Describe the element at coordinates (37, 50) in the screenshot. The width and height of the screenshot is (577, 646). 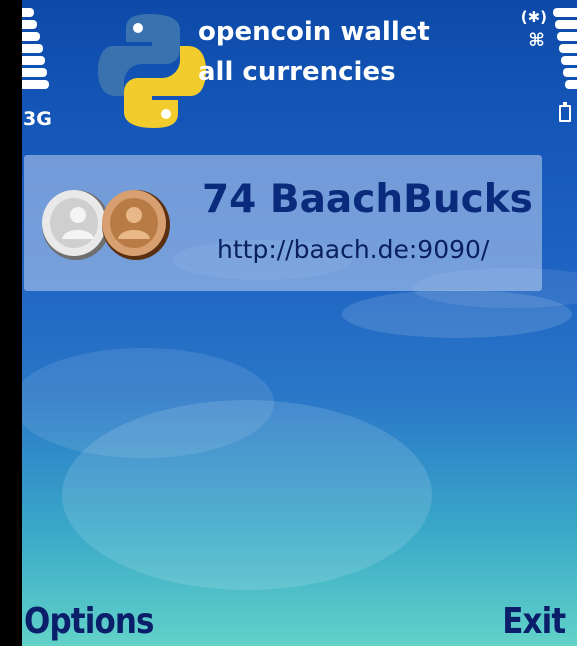
I see `signal-strength-icon` at that location.